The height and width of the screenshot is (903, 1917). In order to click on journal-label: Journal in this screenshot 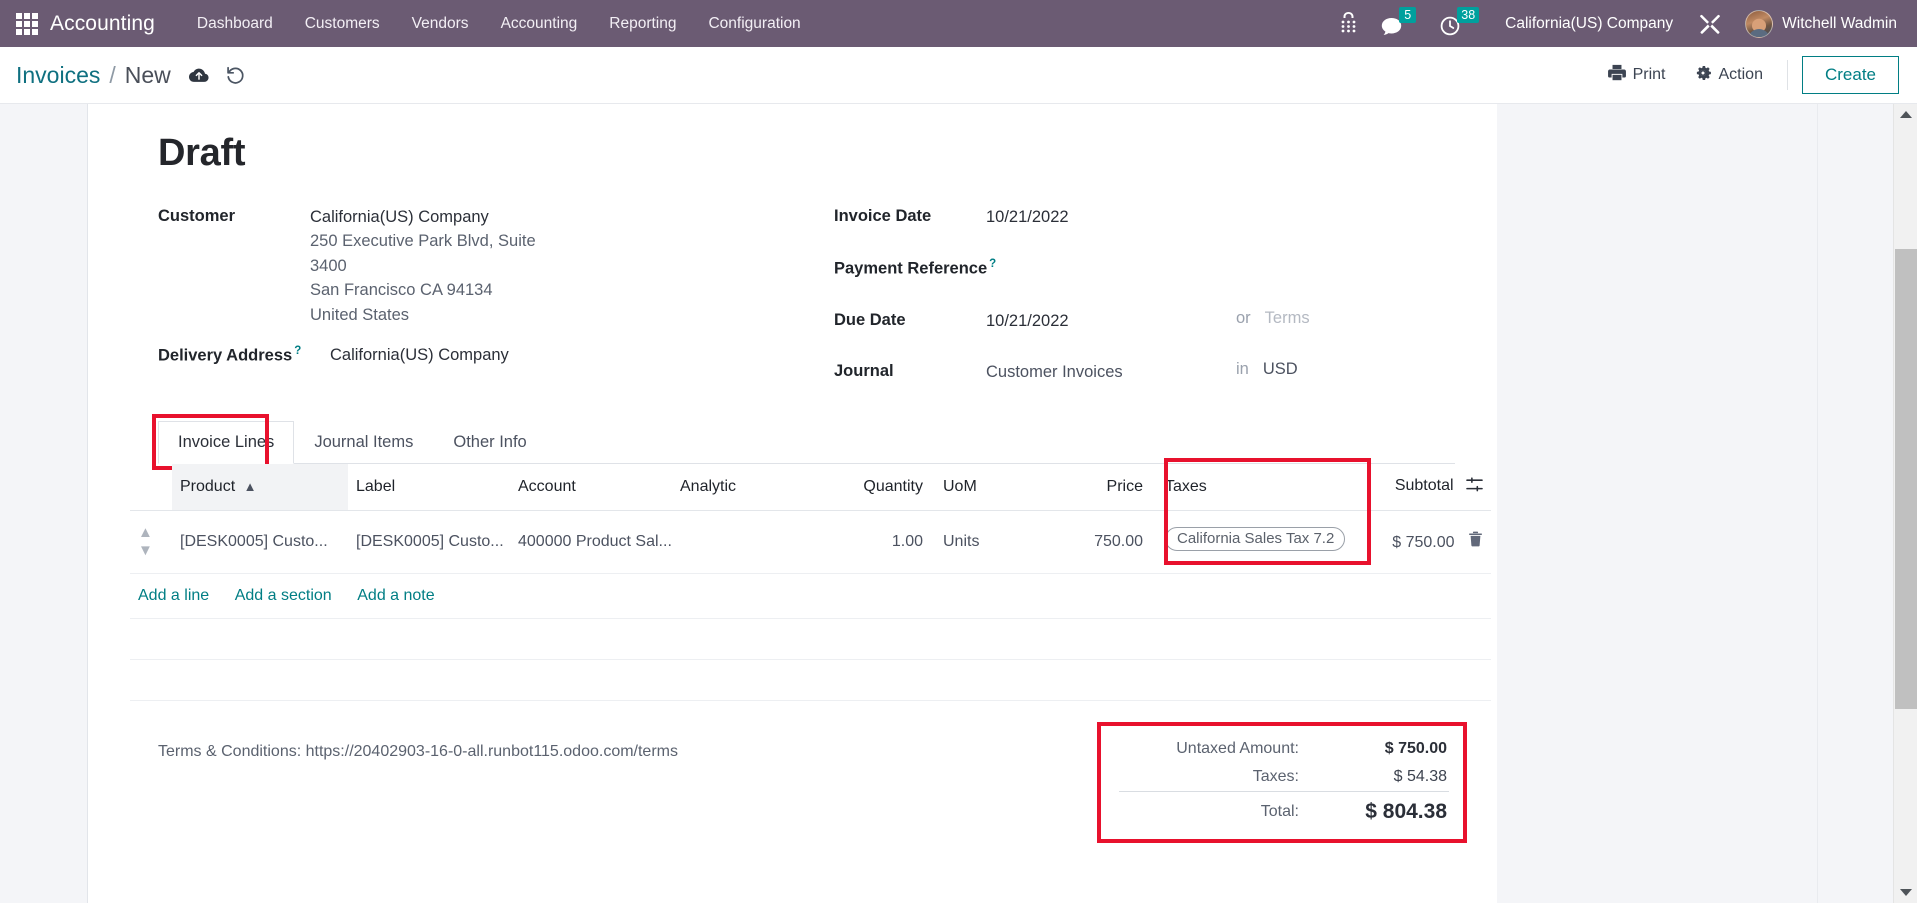, I will do `click(864, 371)`.